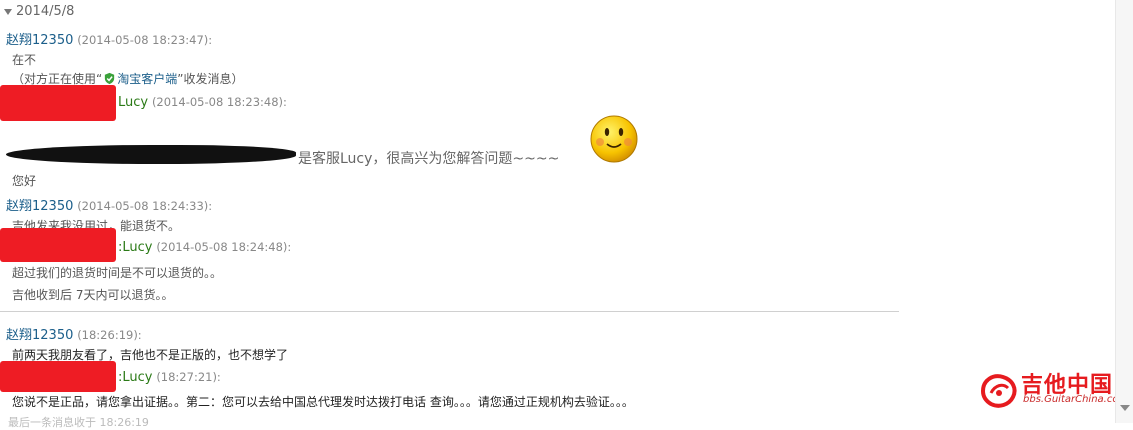  Describe the element at coordinates (1125, 408) in the screenshot. I see `scroll-down-icon` at that location.